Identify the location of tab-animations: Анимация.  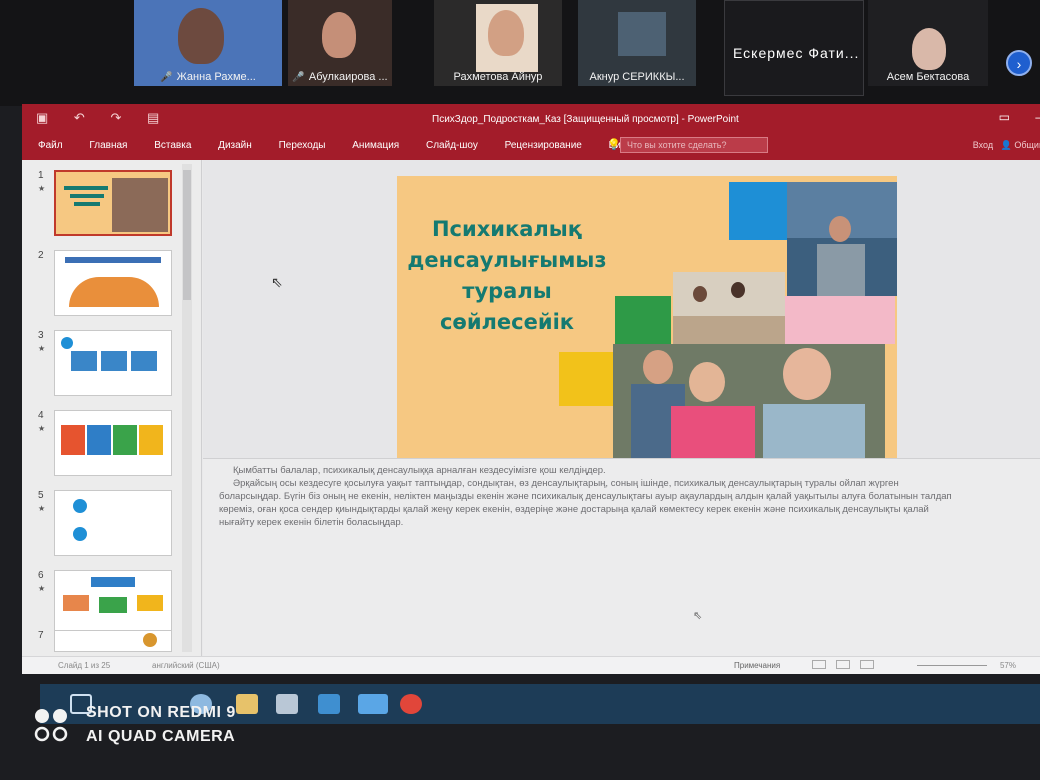
(375, 145).